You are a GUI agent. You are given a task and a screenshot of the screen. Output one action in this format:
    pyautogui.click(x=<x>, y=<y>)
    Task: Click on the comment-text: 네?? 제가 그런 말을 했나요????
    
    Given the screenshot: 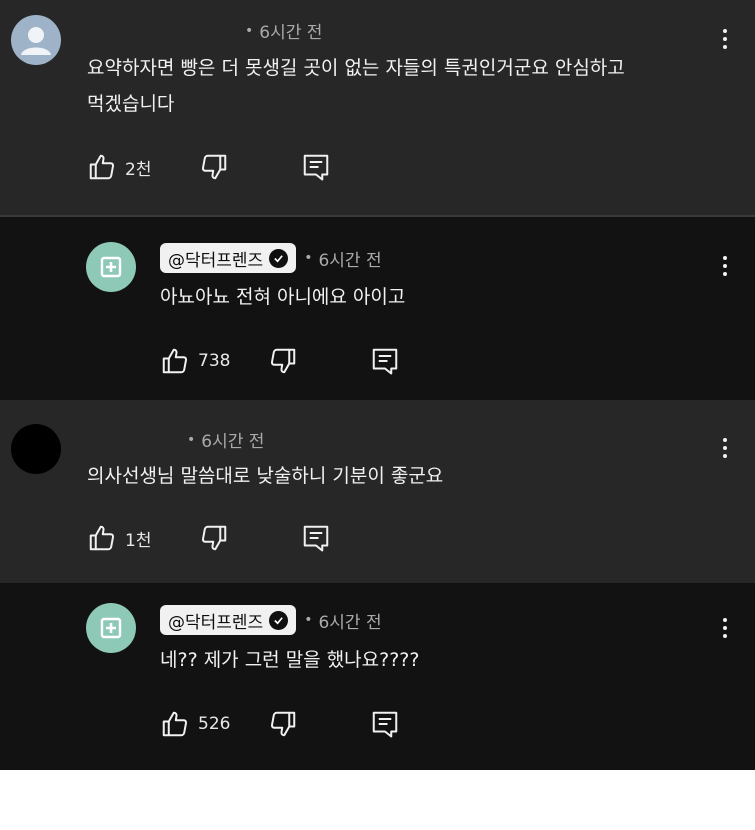 What is the action you would take?
    pyautogui.click(x=457, y=660)
    